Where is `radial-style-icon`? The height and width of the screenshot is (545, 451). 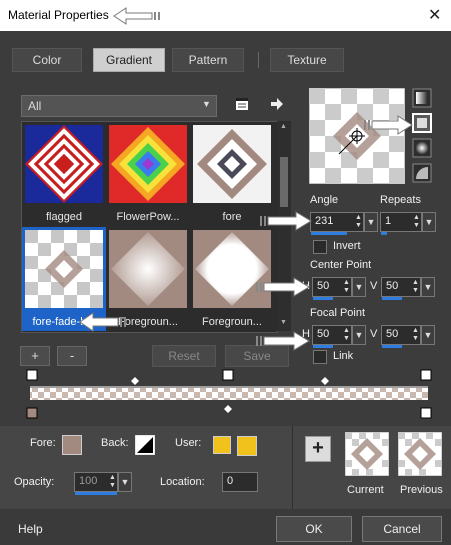 radial-style-icon is located at coordinates (422, 173).